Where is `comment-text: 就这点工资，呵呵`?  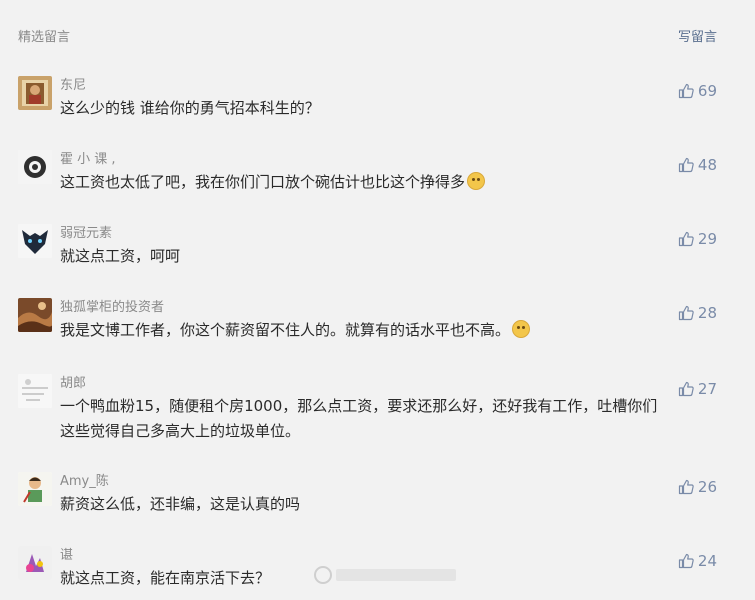 comment-text: 就这点工资，呵呵 is located at coordinates (120, 256).